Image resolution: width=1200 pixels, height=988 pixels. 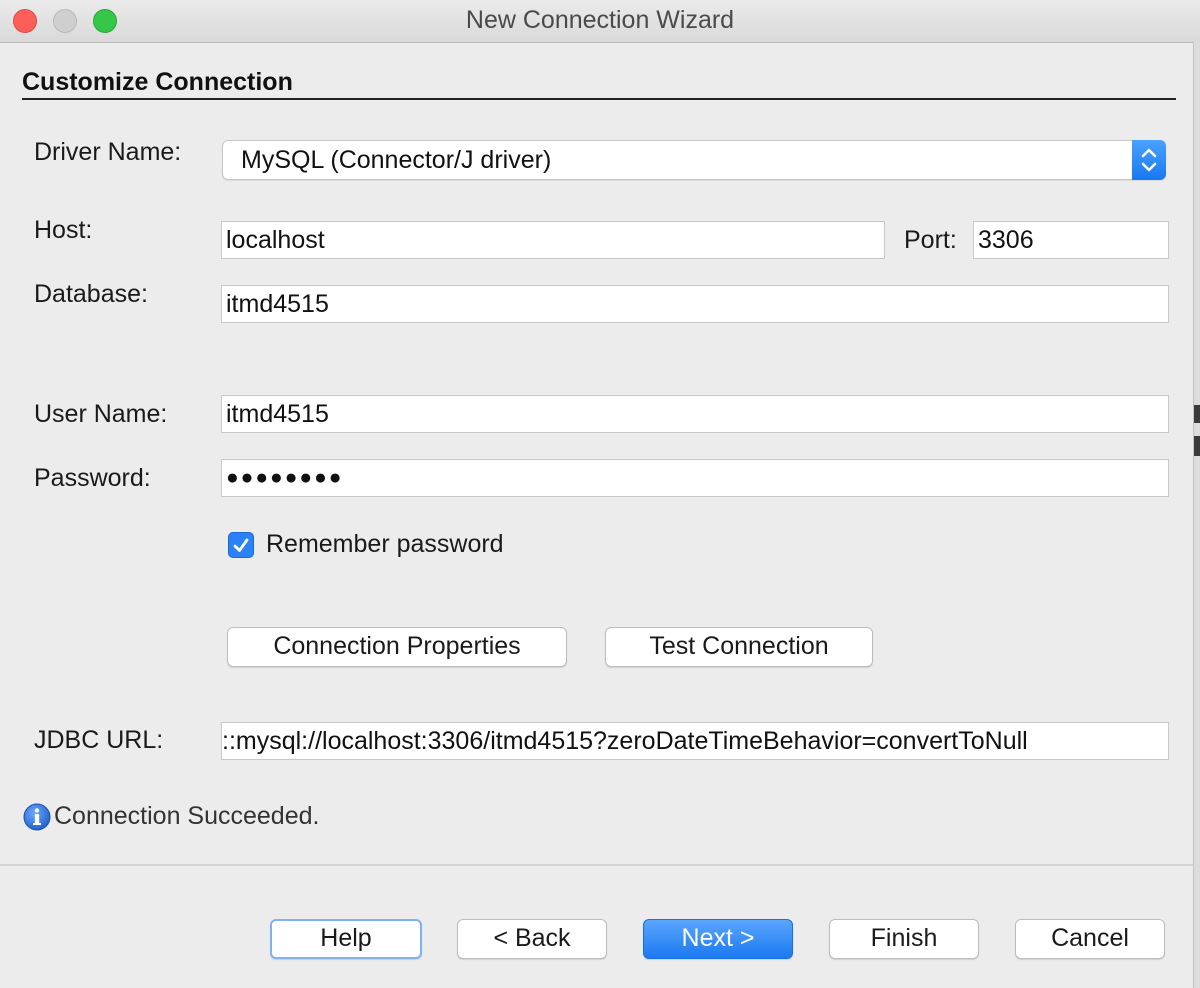 What do you see at coordinates (63, 230) in the screenshot?
I see `host-label: Host:` at bounding box center [63, 230].